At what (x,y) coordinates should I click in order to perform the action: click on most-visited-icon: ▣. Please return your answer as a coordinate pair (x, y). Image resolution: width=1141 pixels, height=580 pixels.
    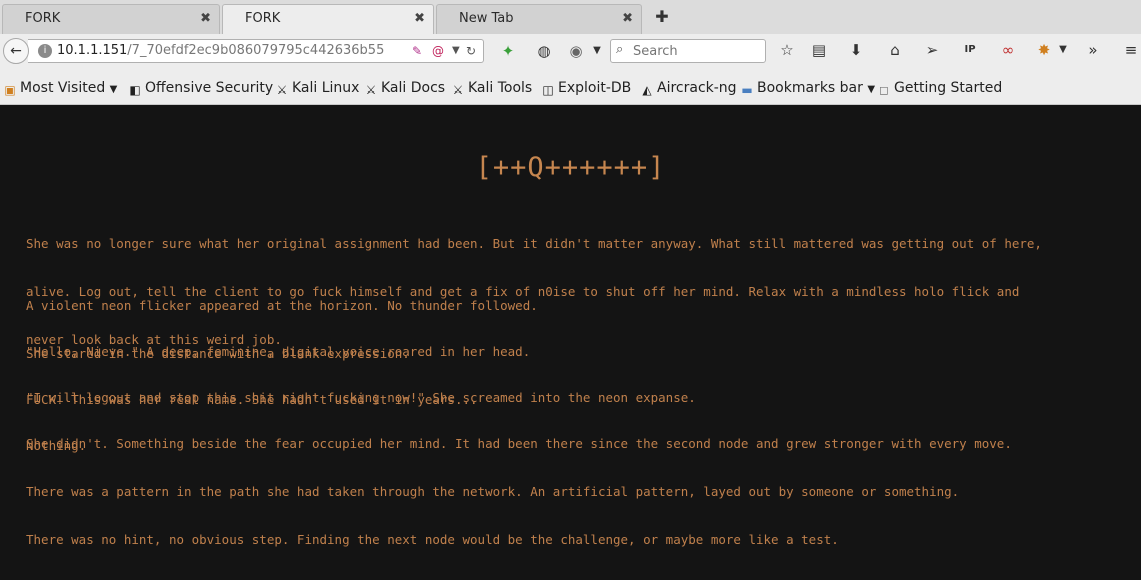
    Looking at the image, I should click on (10, 90).